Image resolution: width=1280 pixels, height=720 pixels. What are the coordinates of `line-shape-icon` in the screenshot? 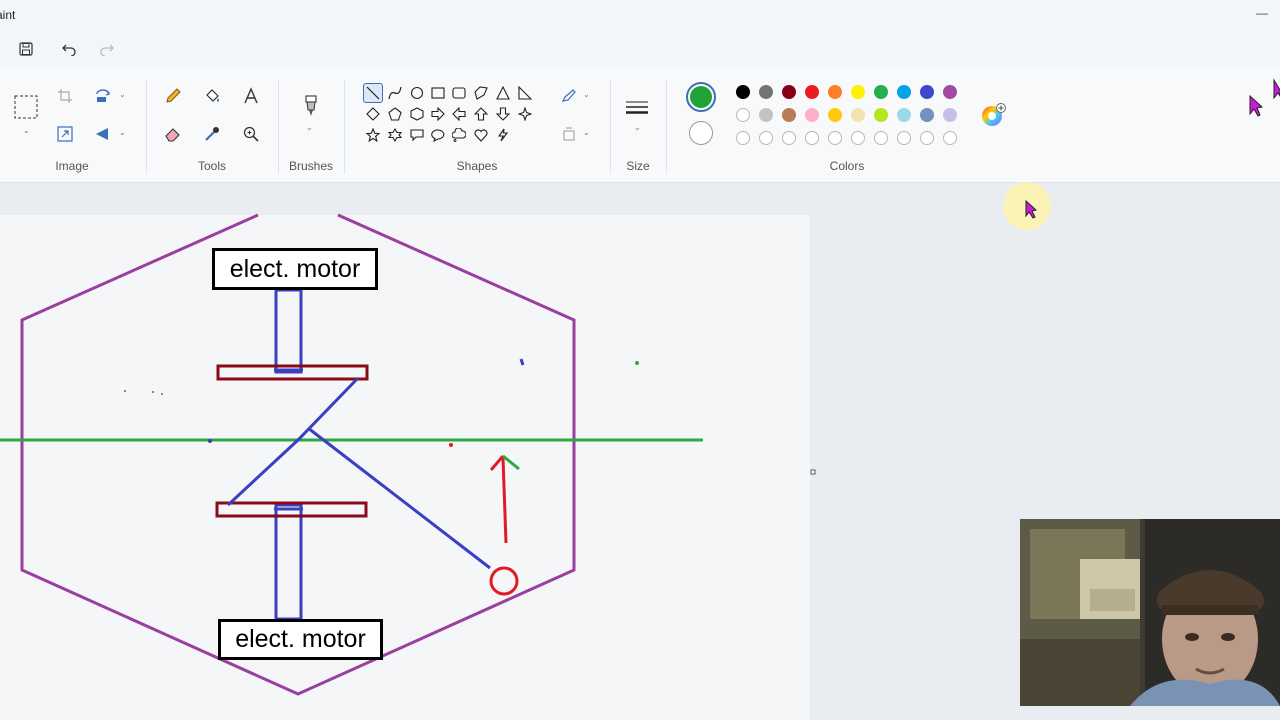 It's located at (373, 93).